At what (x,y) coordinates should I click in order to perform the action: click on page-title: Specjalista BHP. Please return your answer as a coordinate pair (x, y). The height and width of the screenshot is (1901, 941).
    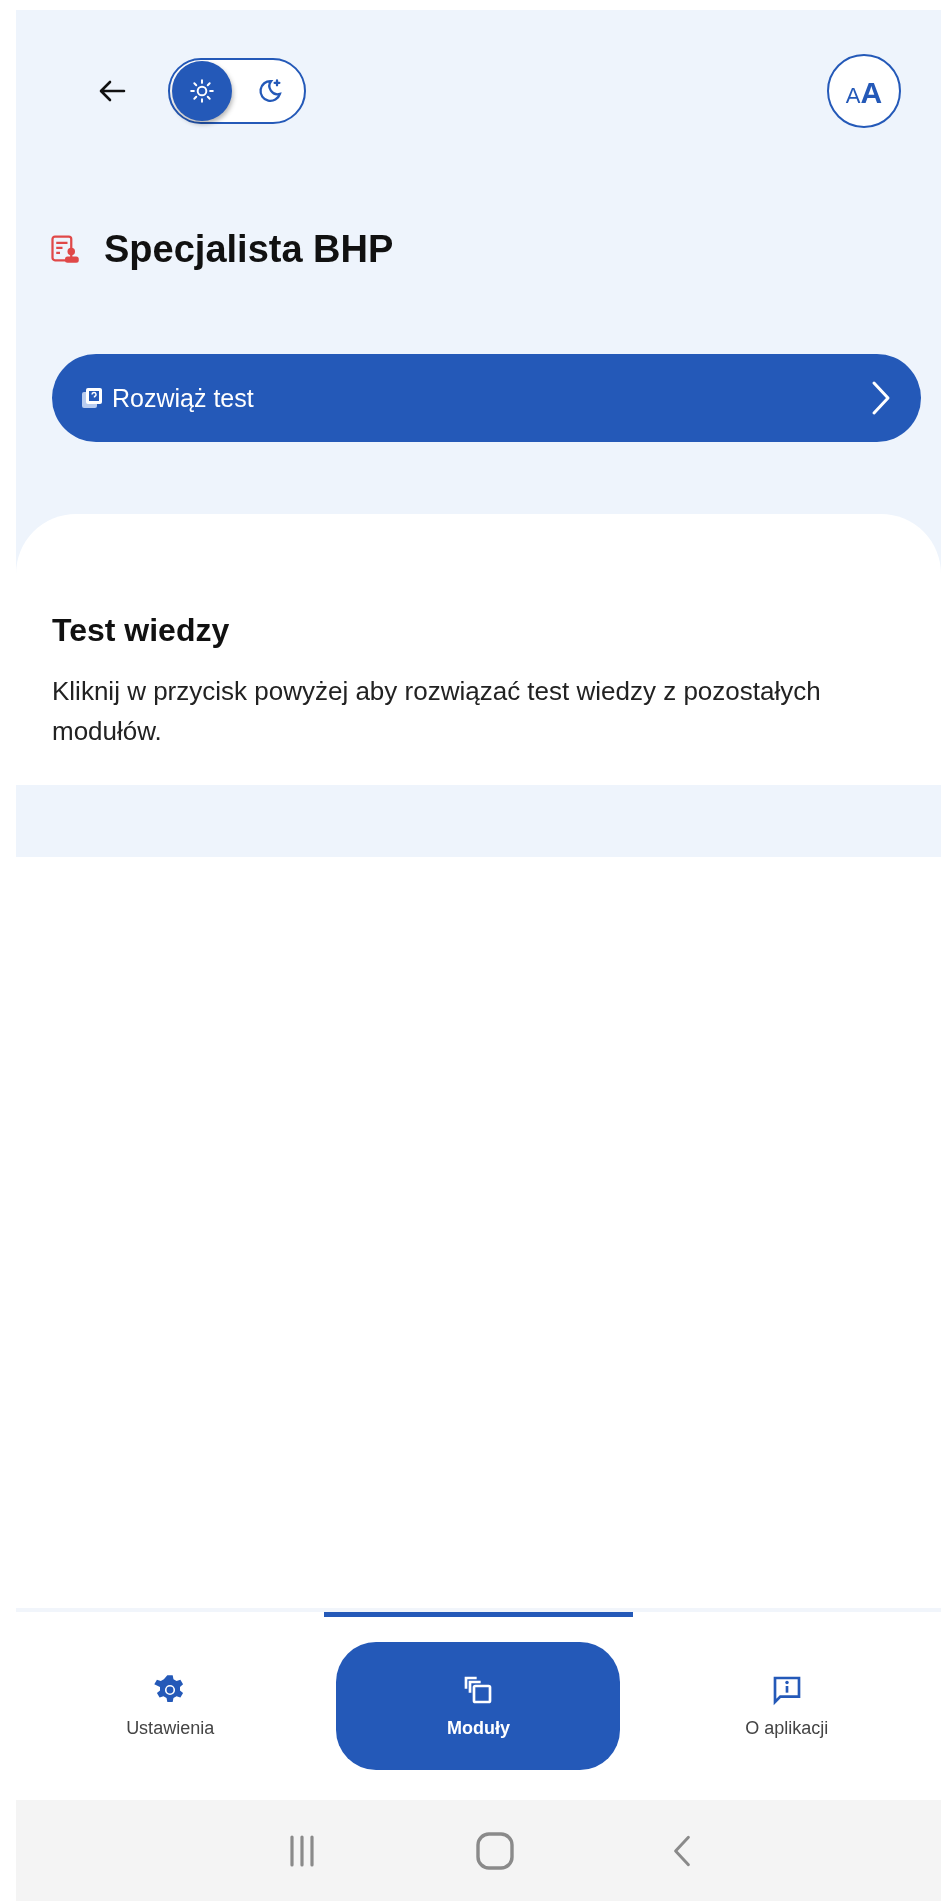
    Looking at the image, I should click on (249, 249).